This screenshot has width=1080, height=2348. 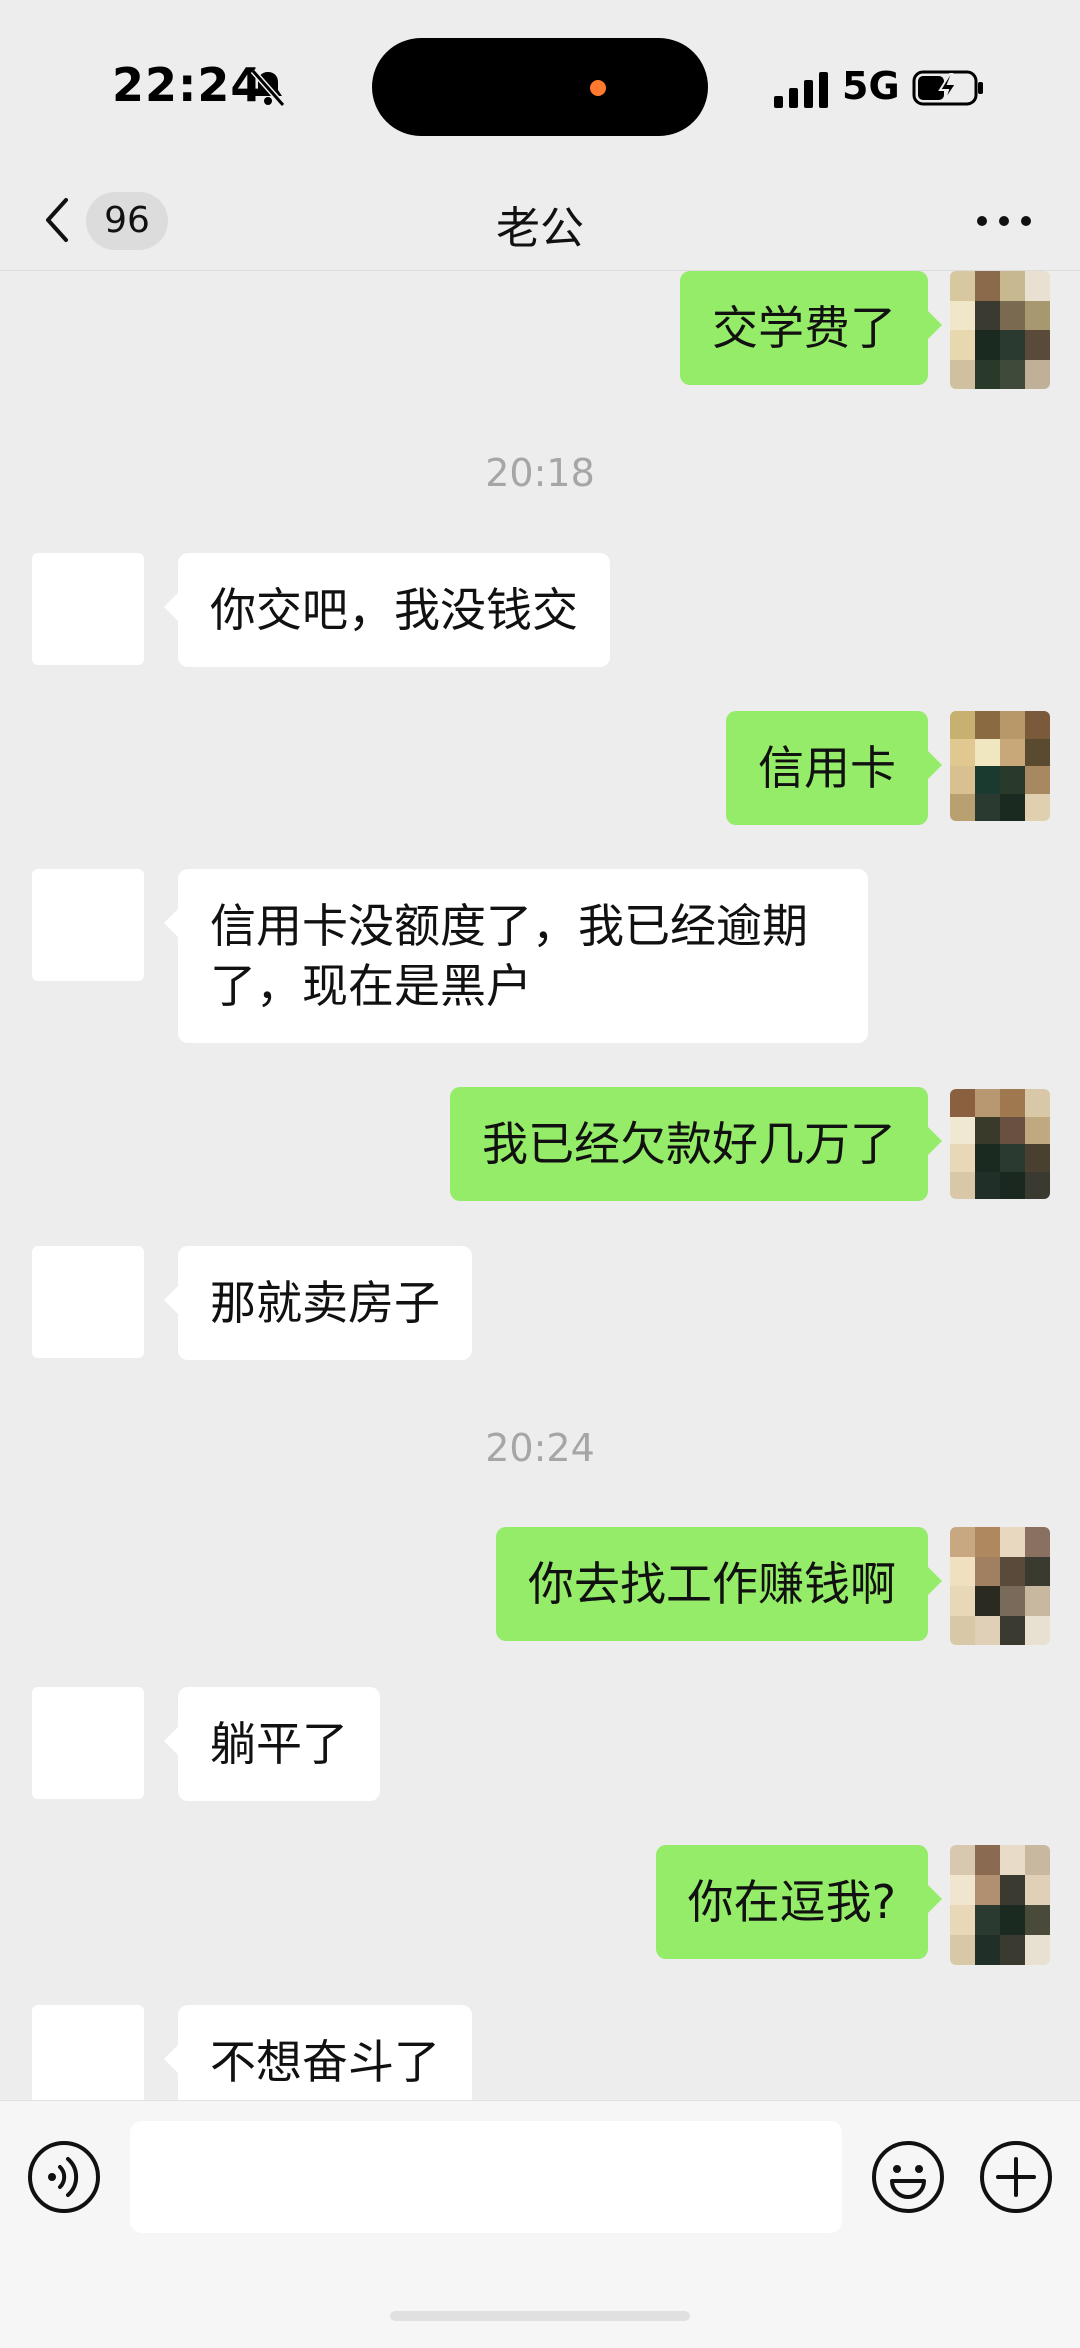 I want to click on message-bubble-self: 我已经欠款好几万了, so click(x=696, y=1144).